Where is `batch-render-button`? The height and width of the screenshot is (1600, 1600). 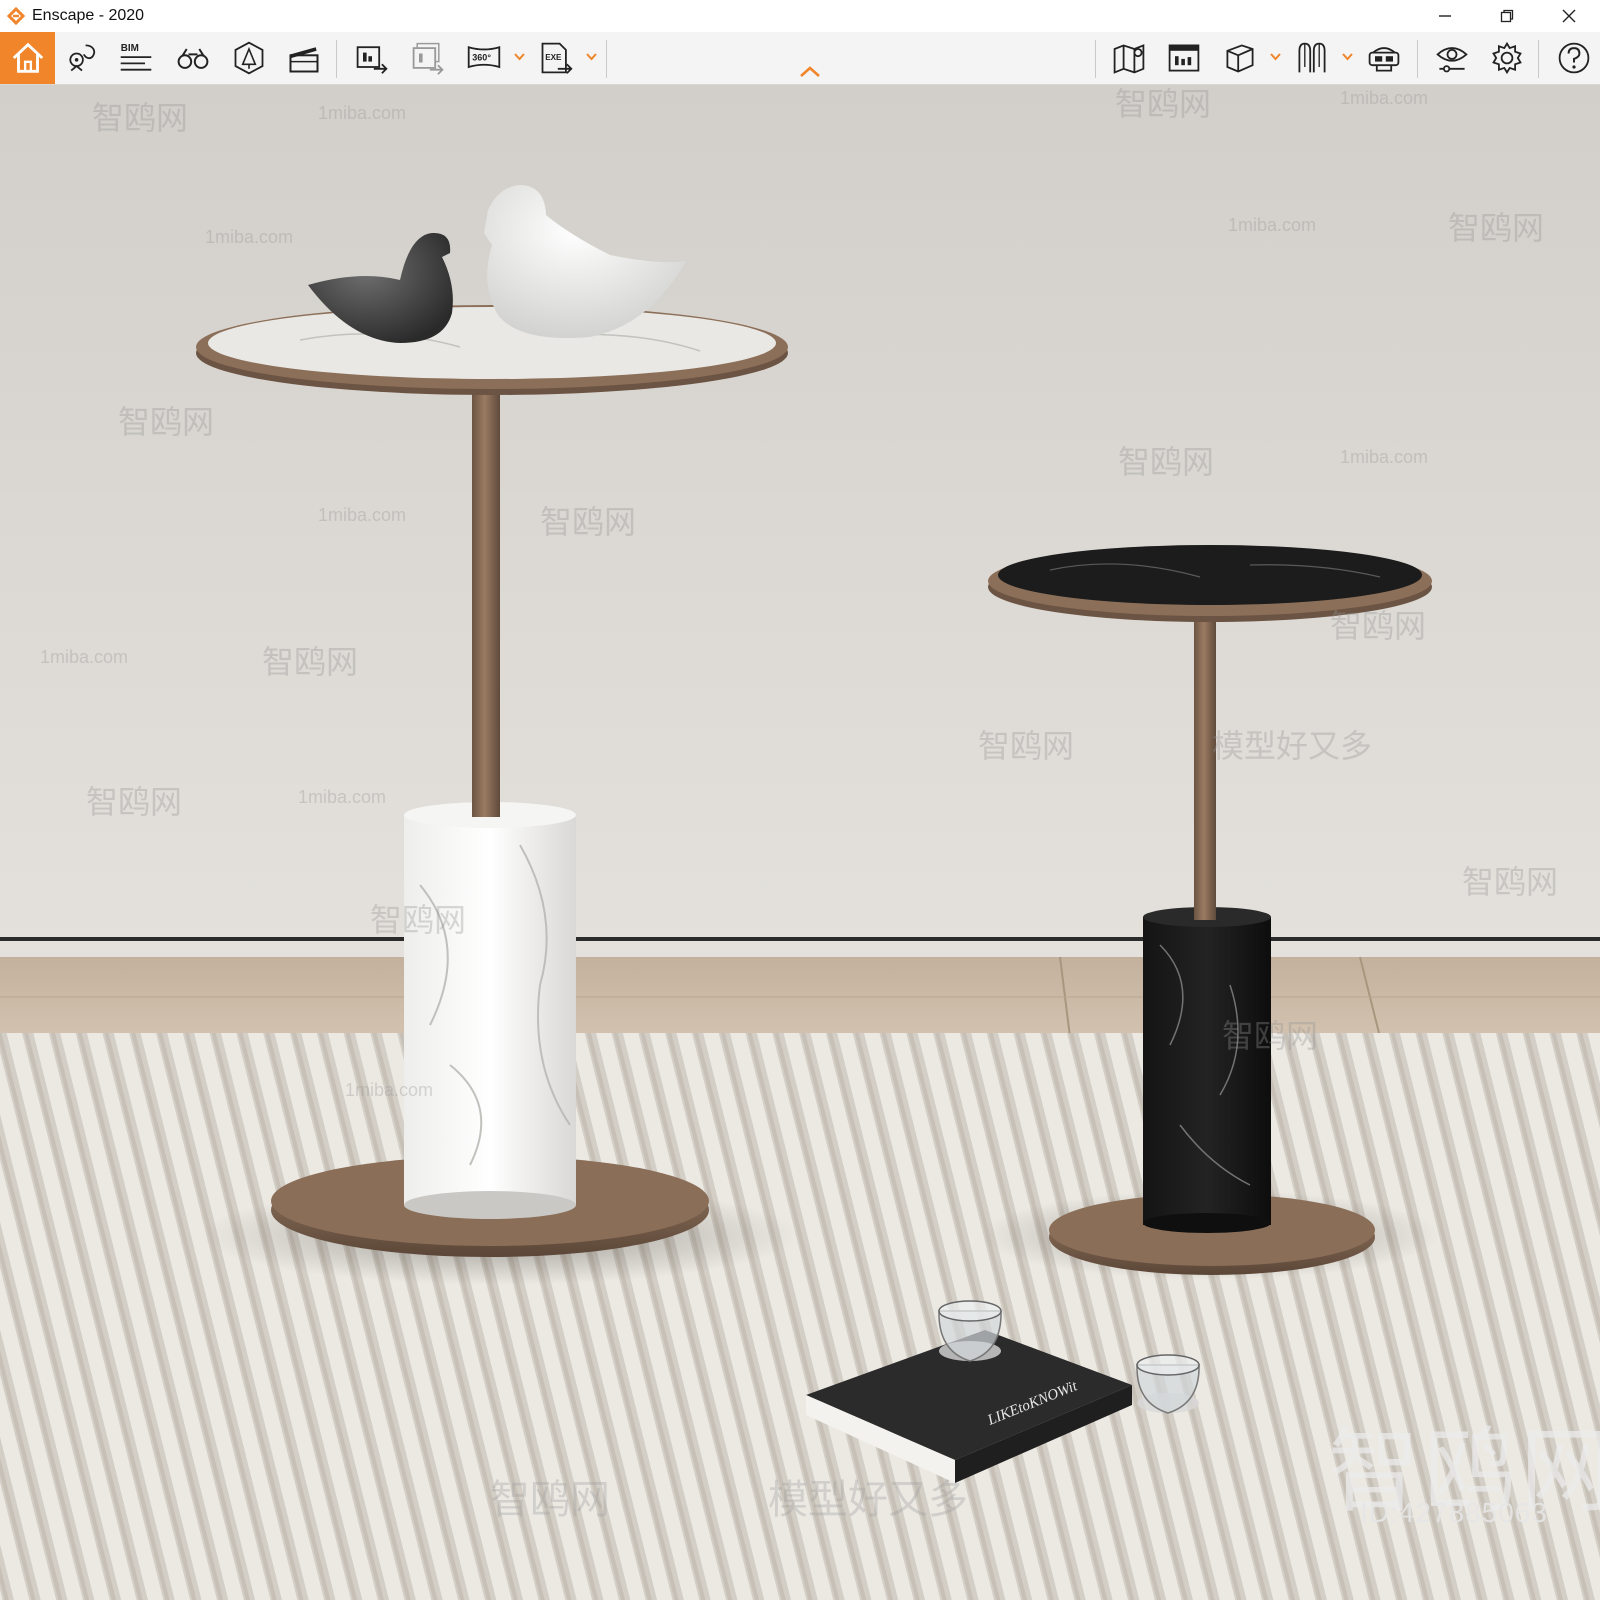 batch-render-button is located at coordinates (428, 58).